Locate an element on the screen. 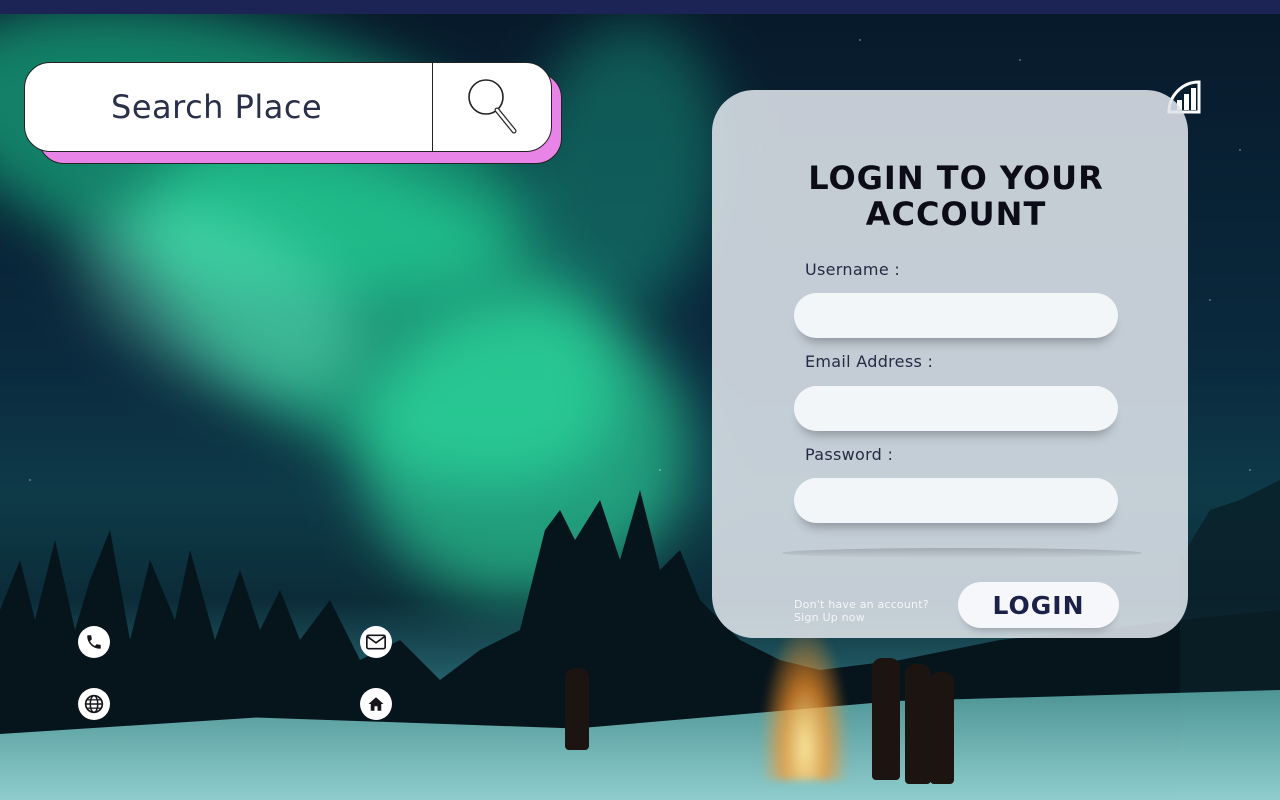 The image size is (1280, 800). phone-glyph is located at coordinates (94, 642).